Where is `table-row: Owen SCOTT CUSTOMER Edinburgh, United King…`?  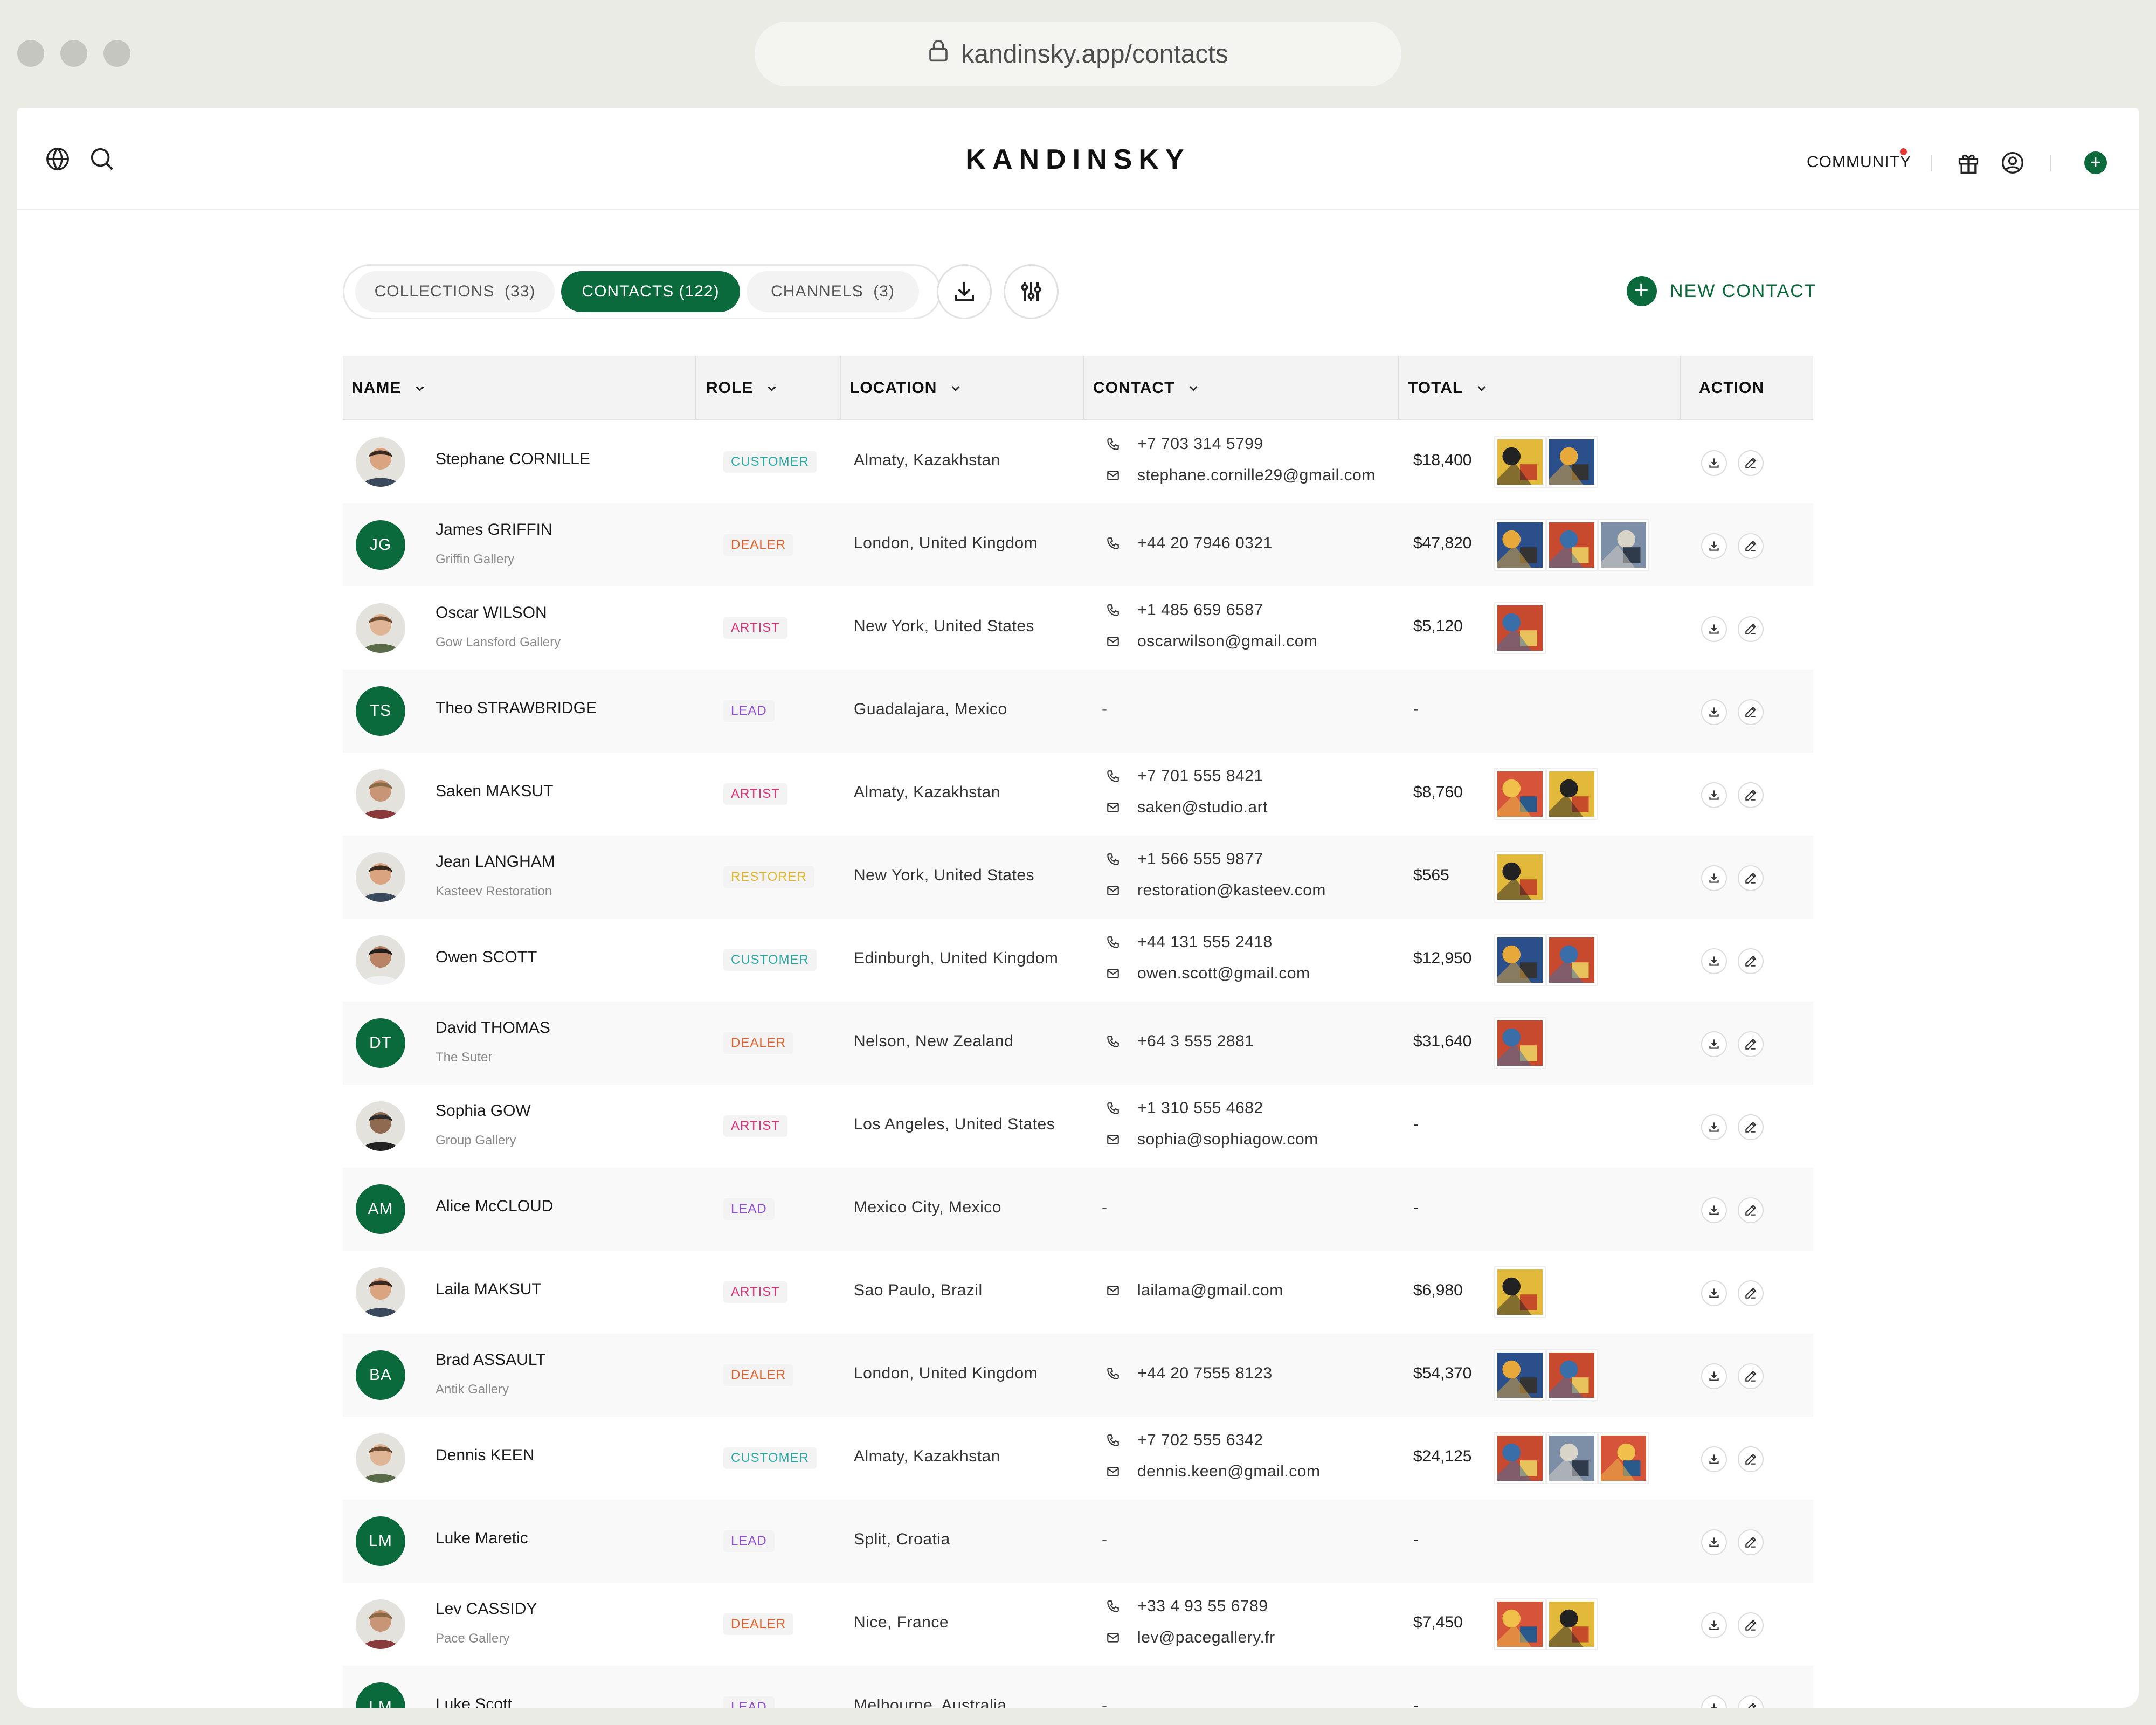
table-row: Owen SCOTT CUSTOMER Edinburgh, United King… is located at coordinates (1078, 961).